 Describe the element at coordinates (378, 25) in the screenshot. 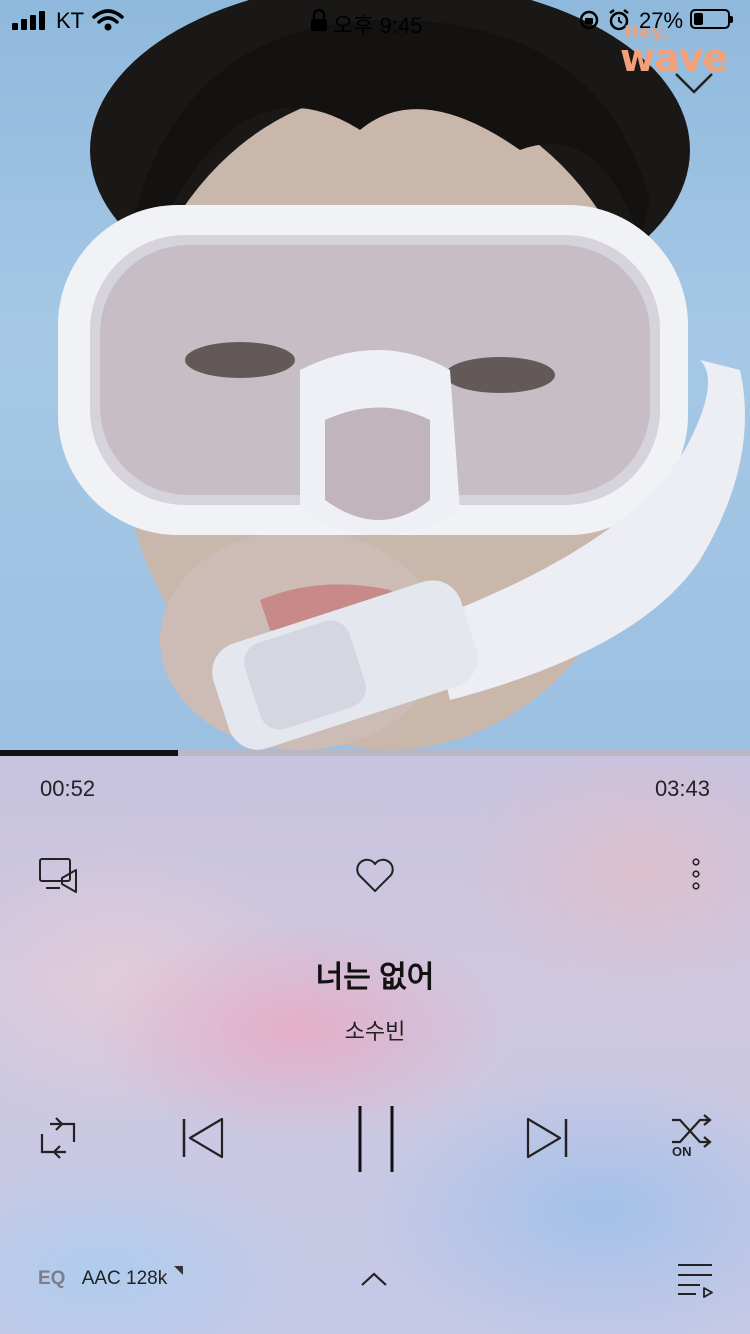

I see `status-time: 오후 9:45` at that location.